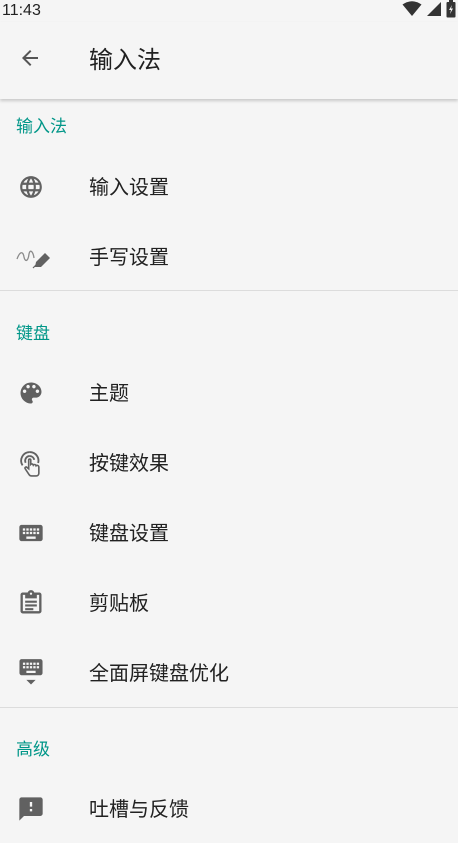  What do you see at coordinates (31, 533) in the screenshot?
I see `keyboard-icon` at bounding box center [31, 533].